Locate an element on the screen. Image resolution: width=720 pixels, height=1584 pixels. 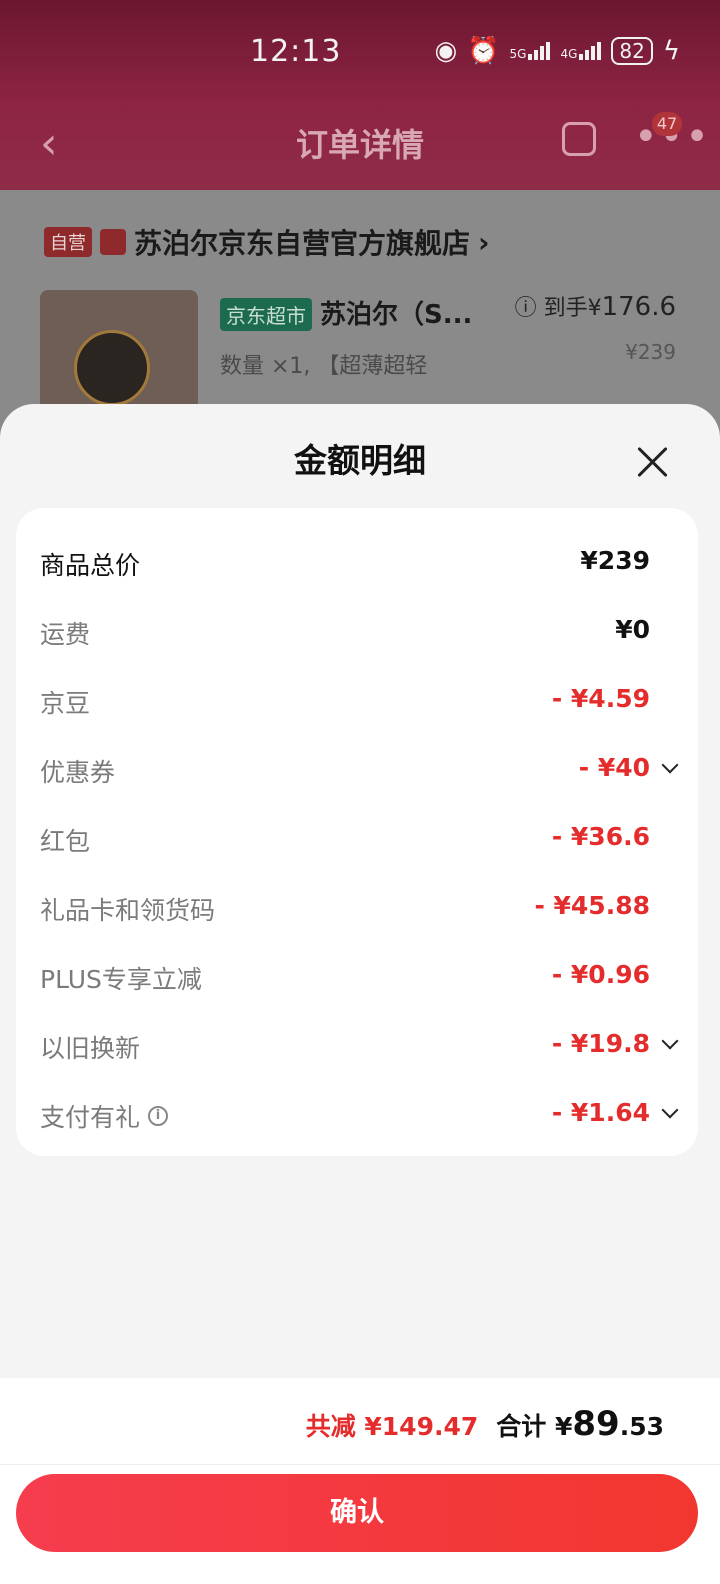
row-label: PLUS专享立减 is located at coordinates (121, 979).